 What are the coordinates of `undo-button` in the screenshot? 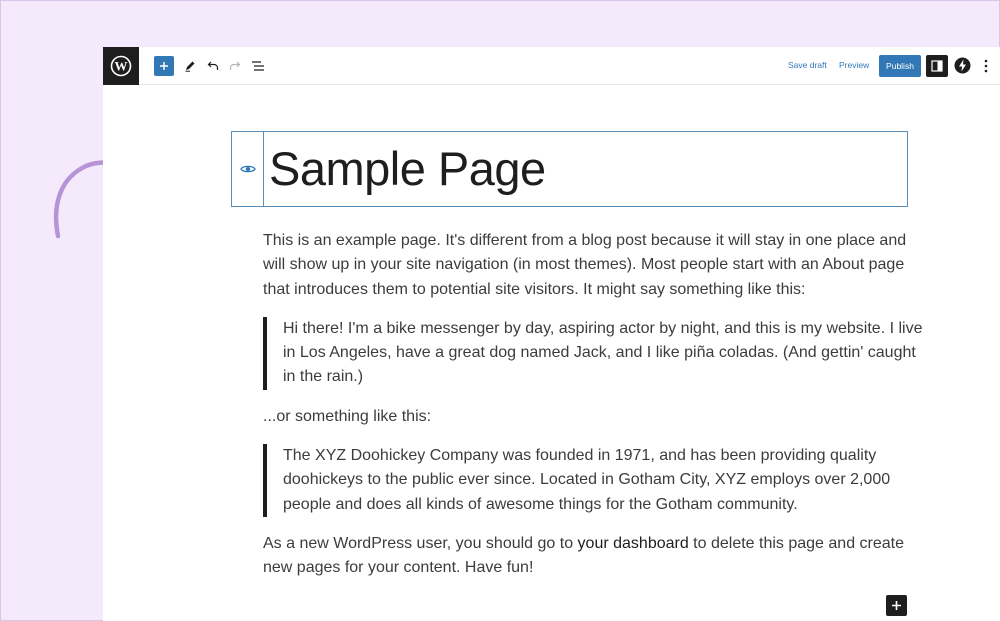 It's located at (213, 66).